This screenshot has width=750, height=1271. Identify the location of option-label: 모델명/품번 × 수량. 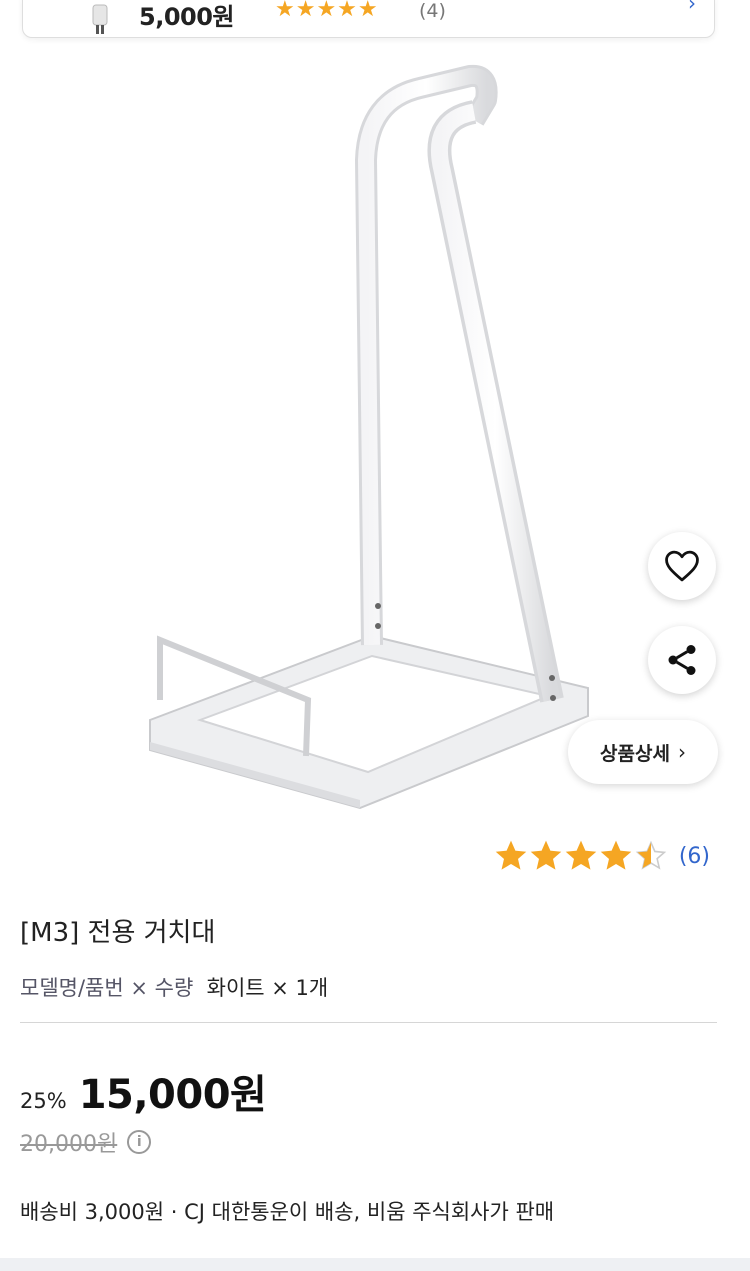
(107, 988).